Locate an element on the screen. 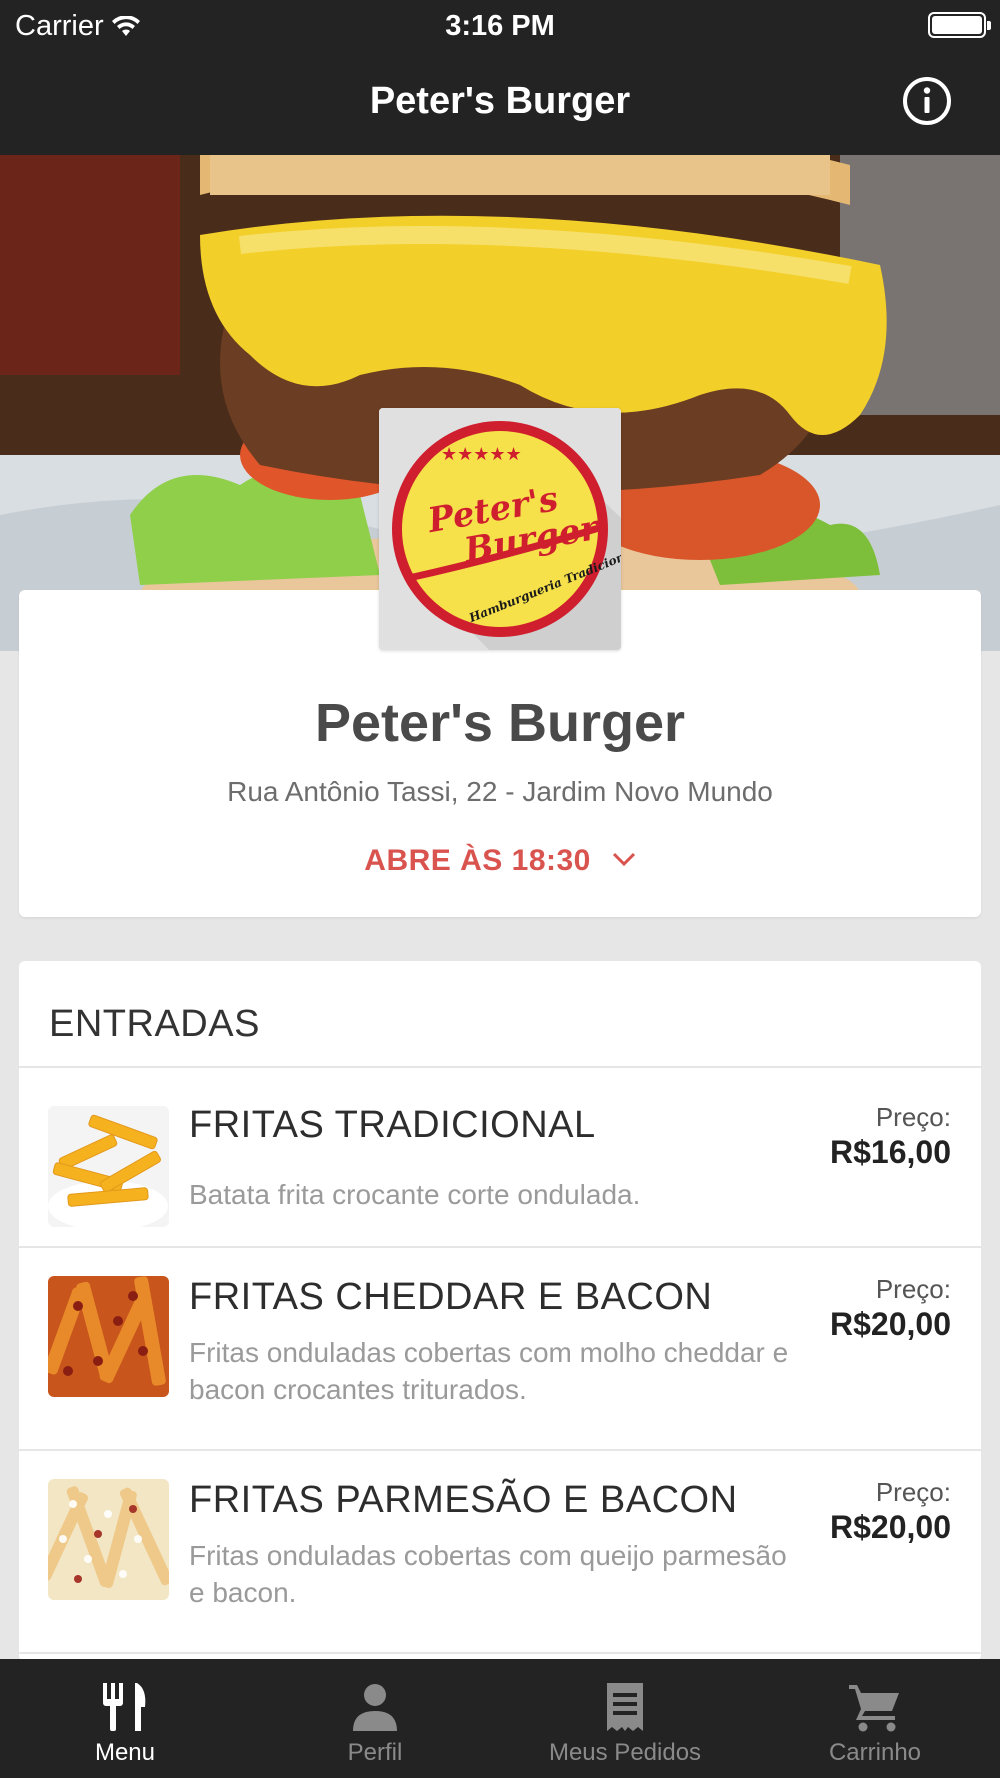 This screenshot has height=1778, width=1000. cart-icon is located at coordinates (874, 1708).